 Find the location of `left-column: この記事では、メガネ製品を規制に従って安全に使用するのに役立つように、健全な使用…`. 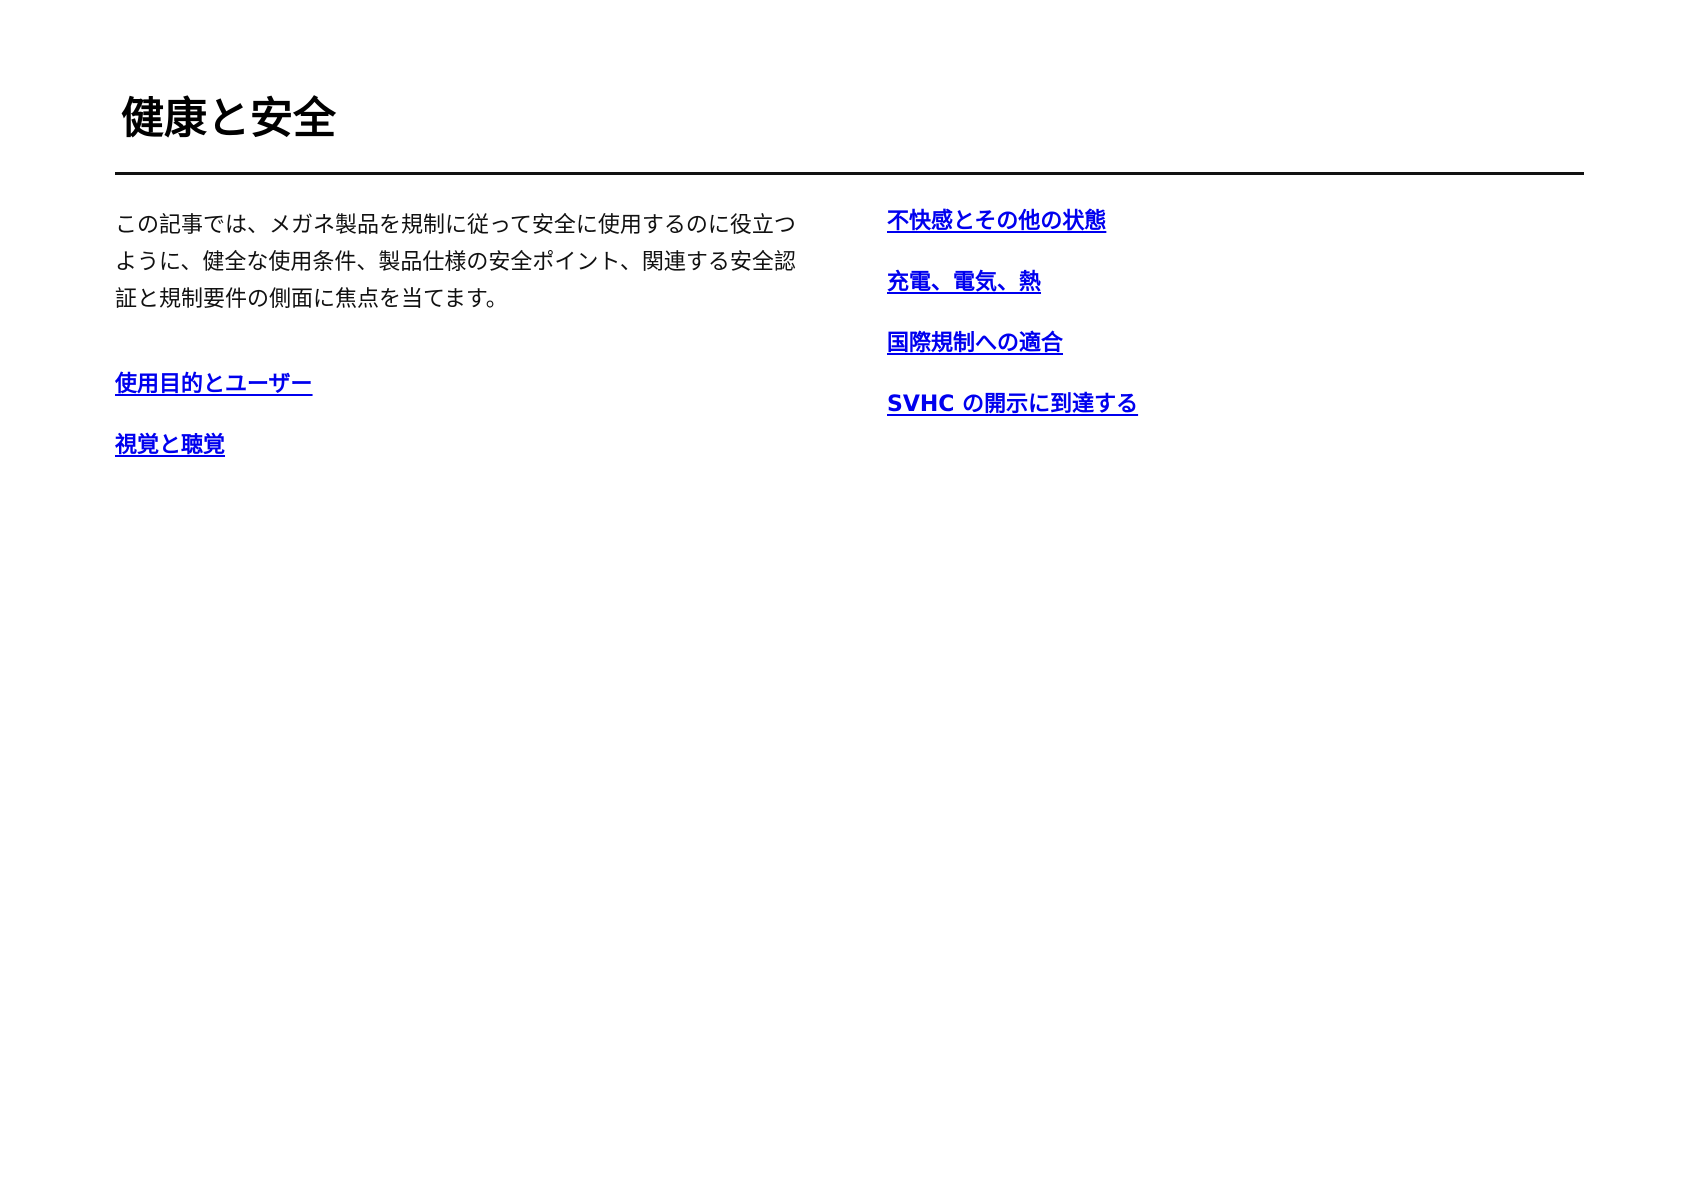

left-column: この記事では、メガネ製品を規制に従って安全に使用するのに役立つように、健全な使用… is located at coordinates (465, 349).